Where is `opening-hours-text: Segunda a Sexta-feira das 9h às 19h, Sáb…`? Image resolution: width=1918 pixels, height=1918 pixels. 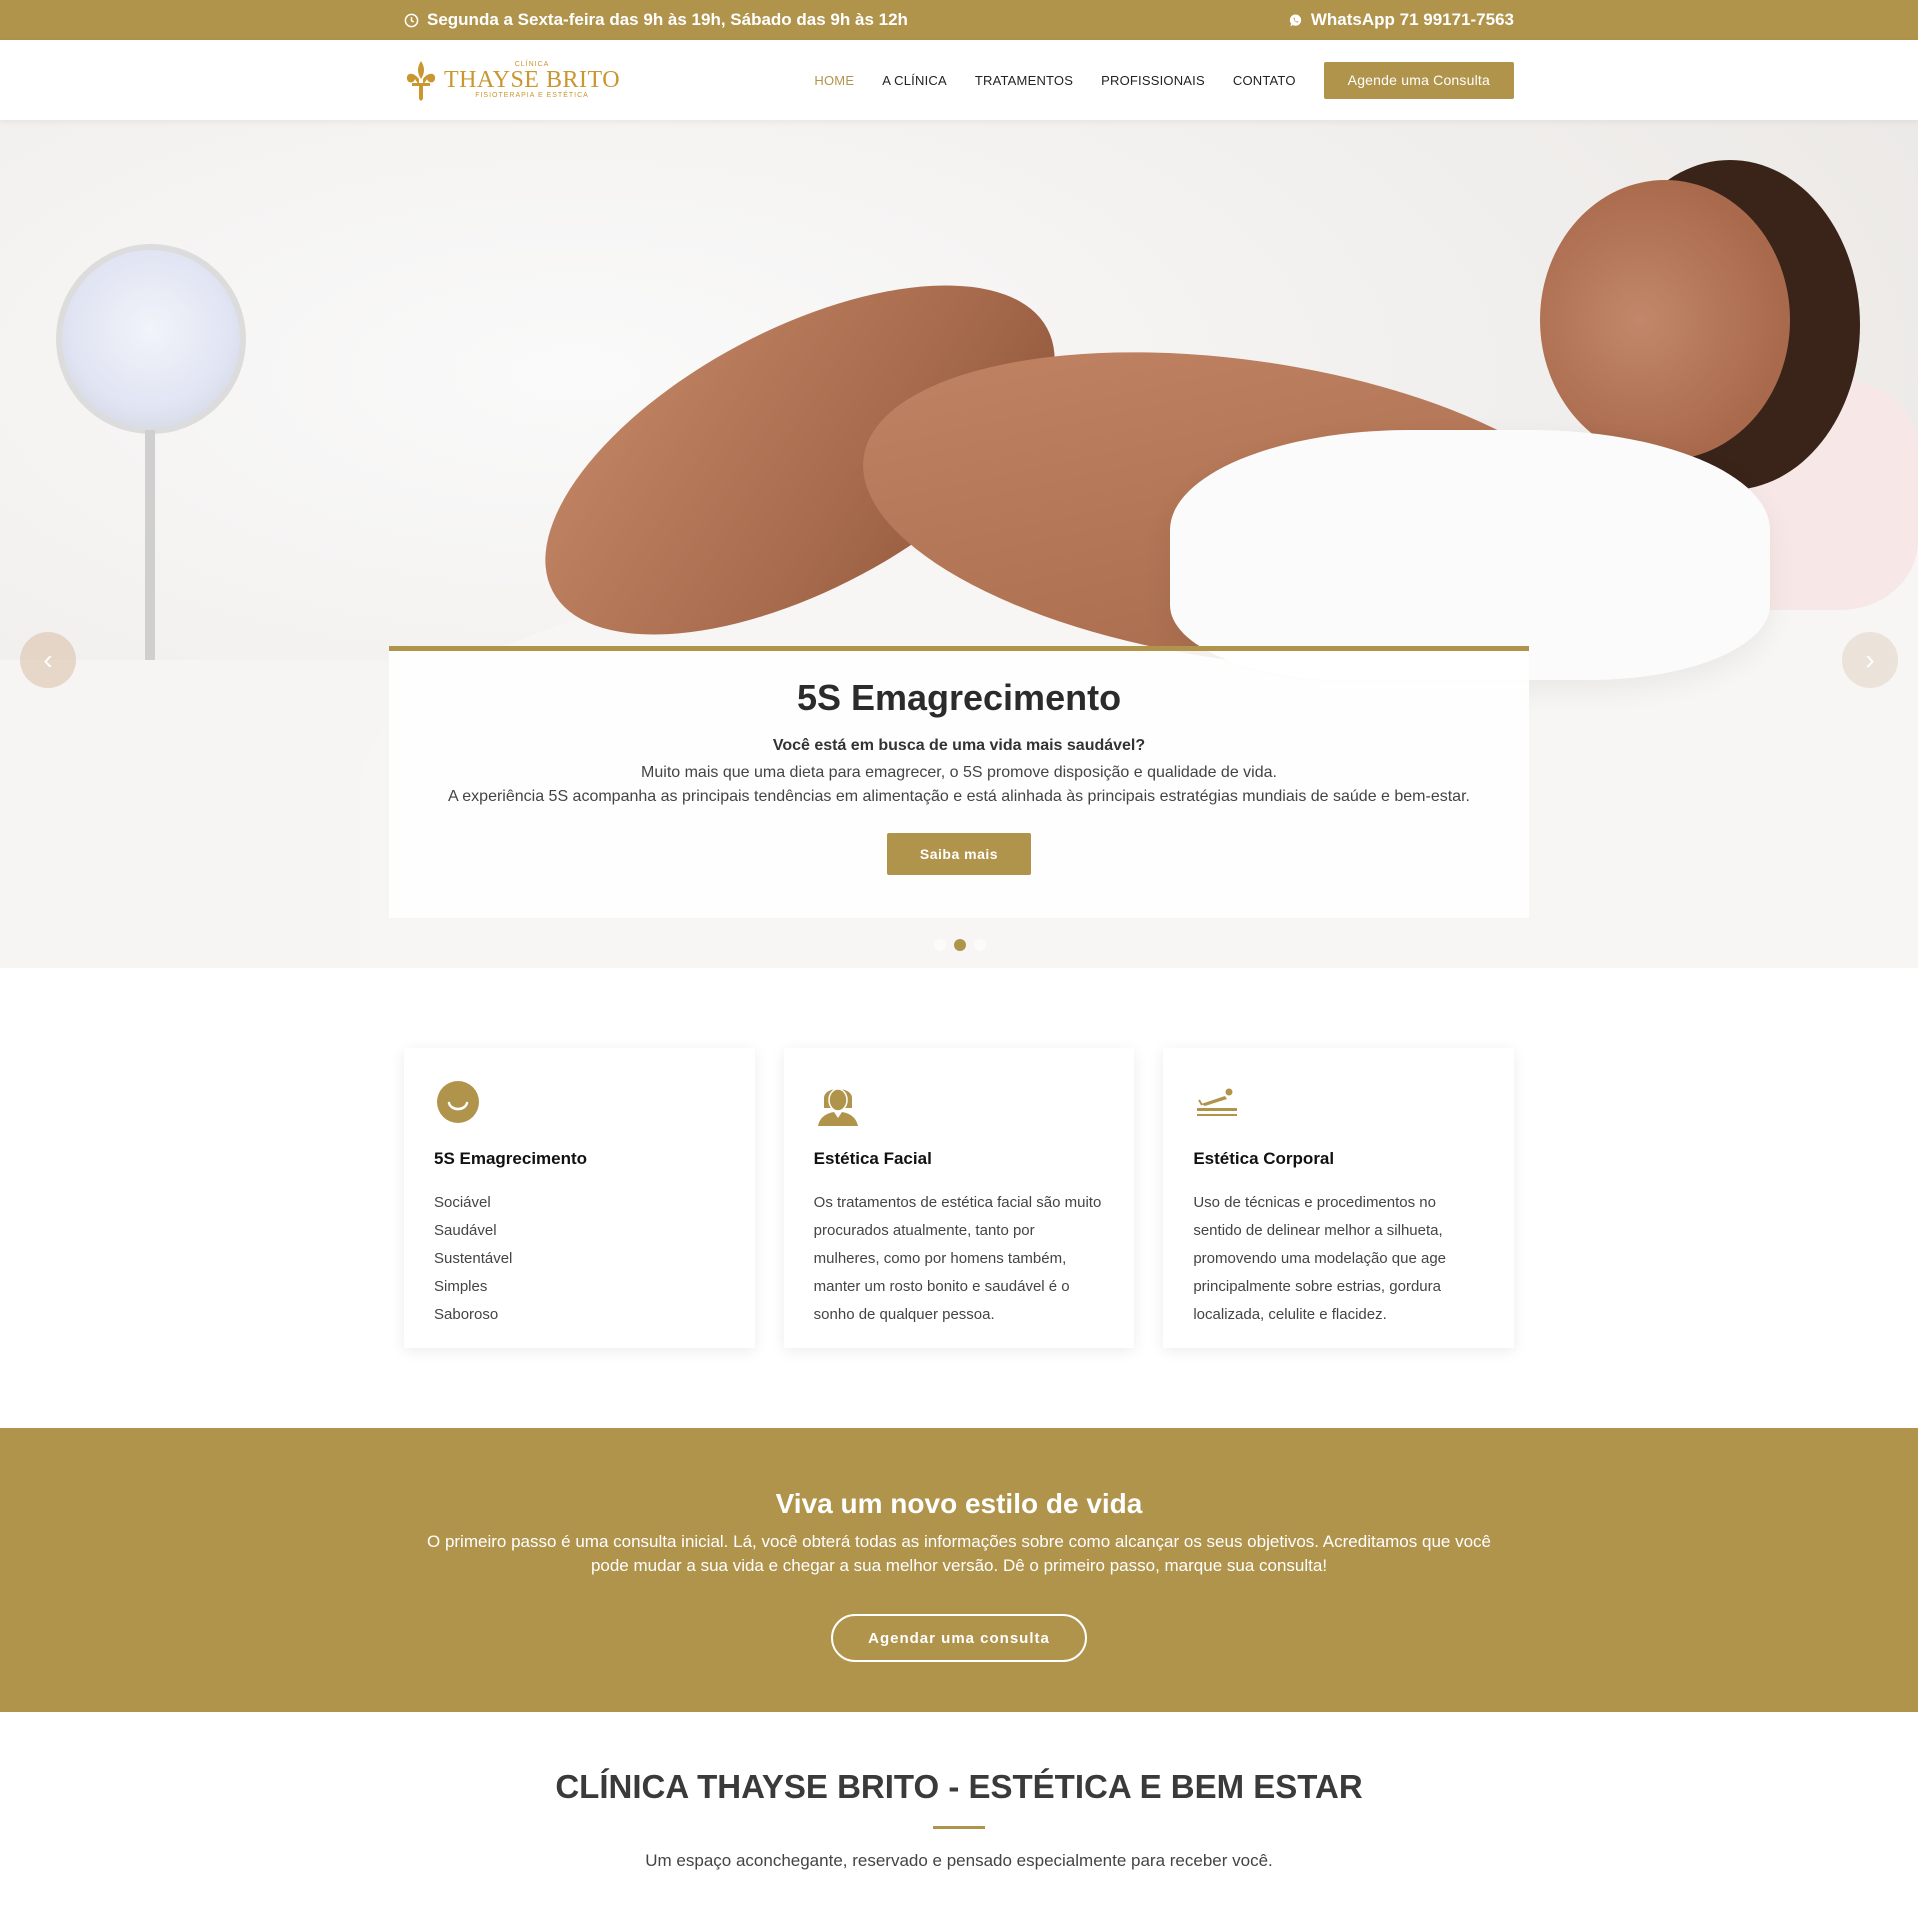 opening-hours-text: Segunda a Sexta-feira das 9h às 19h, Sáb… is located at coordinates (667, 19).